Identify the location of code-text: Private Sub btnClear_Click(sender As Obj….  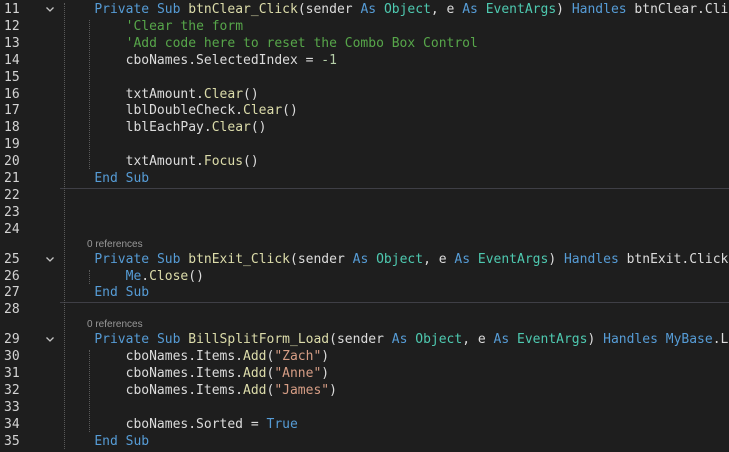
(396, 9).